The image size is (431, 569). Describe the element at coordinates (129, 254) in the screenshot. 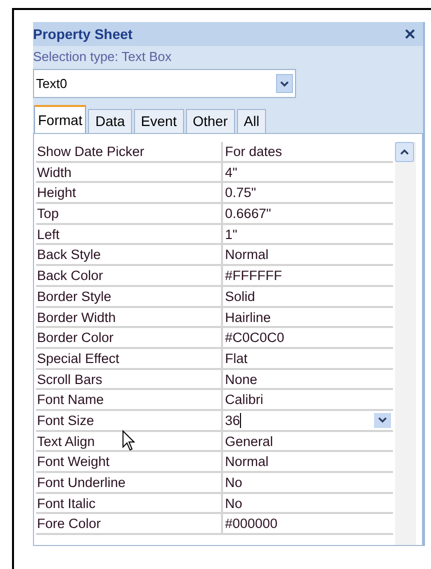

I see `property-name: Back Style` at that location.